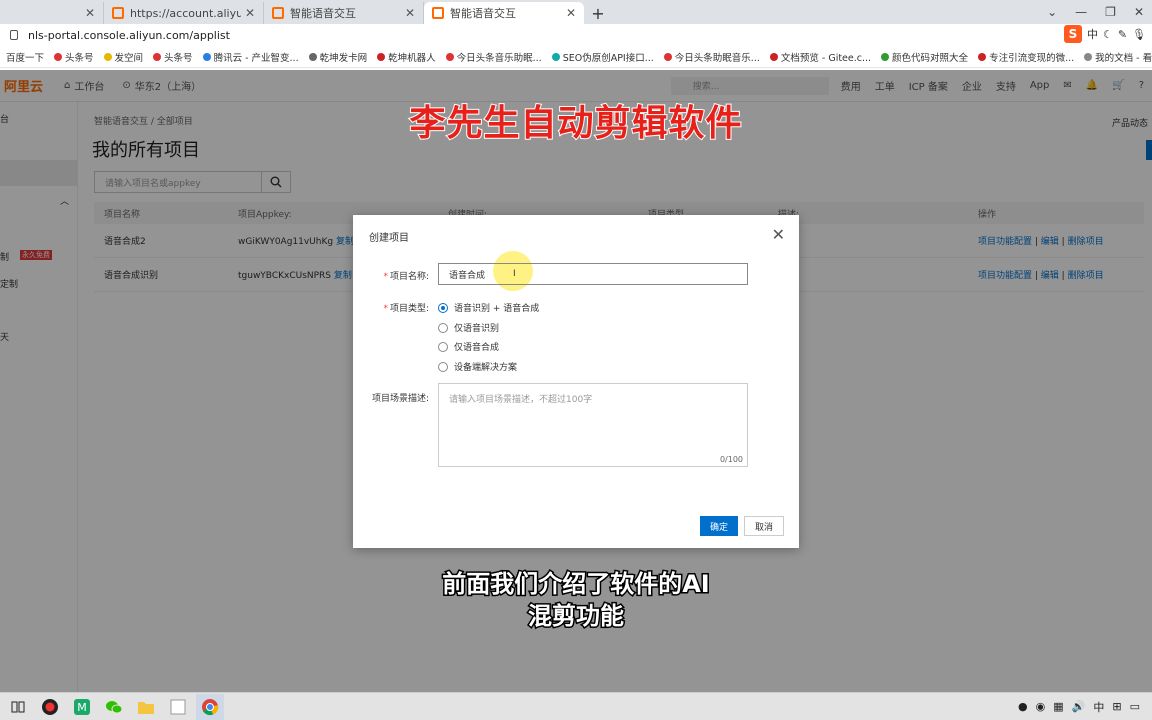 This screenshot has height=720, width=1152. Describe the element at coordinates (25, 57) in the screenshot. I see `bookmark-item: 百度一下` at that location.